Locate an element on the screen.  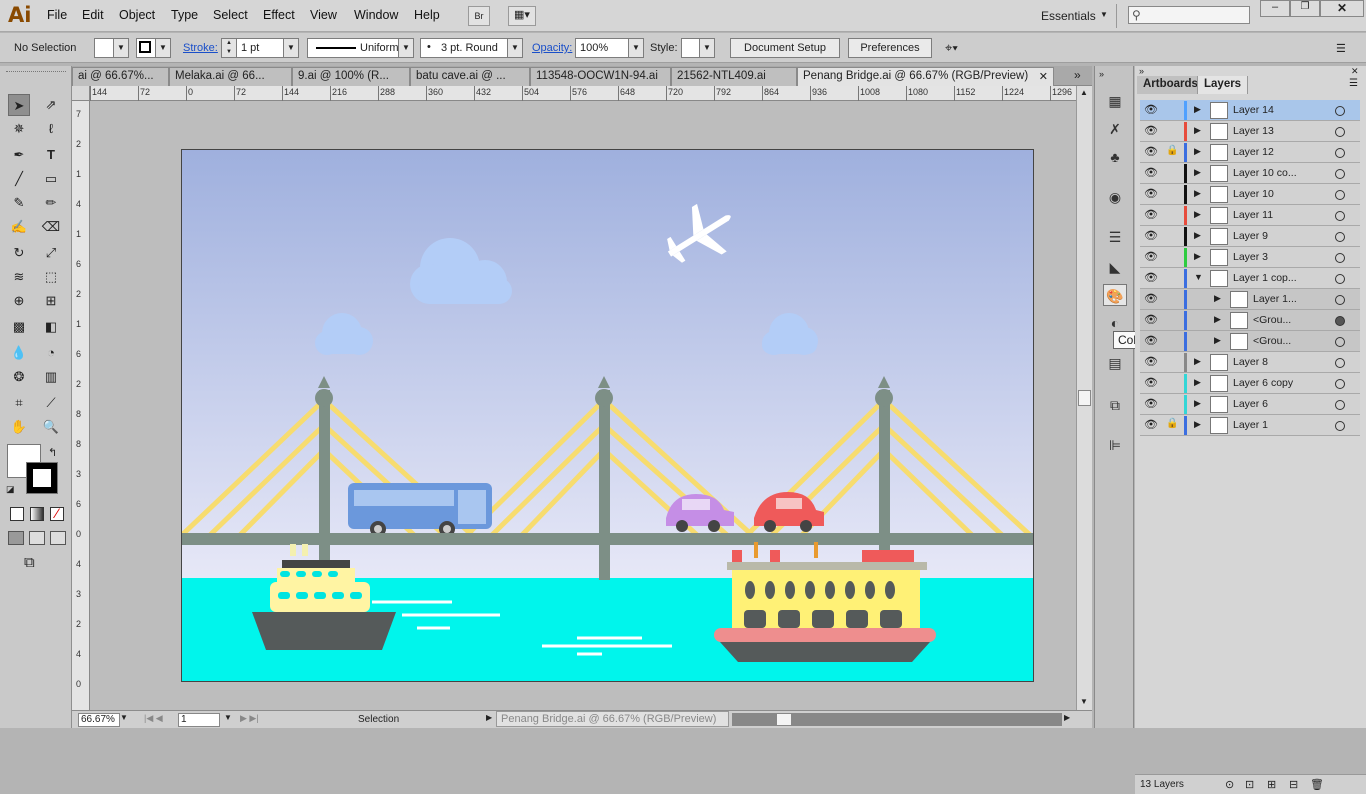
graphic-style-swatch is located at coordinates (691, 48).